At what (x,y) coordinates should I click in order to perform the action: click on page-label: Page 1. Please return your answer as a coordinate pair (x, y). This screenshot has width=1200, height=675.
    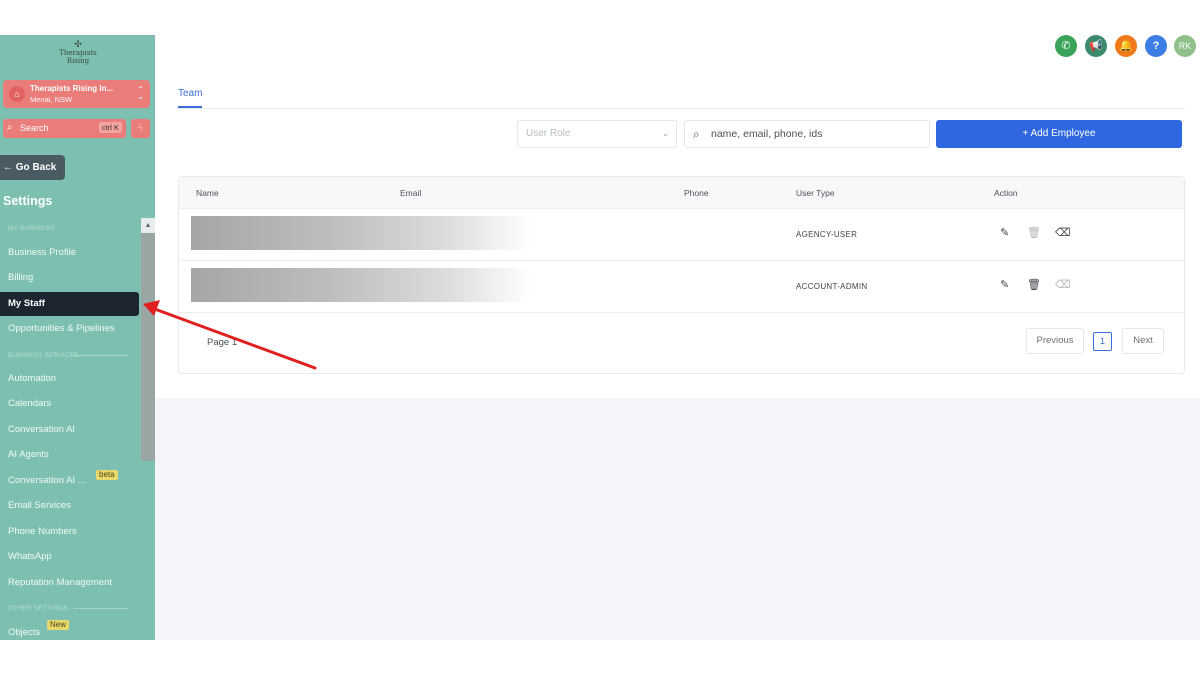
    Looking at the image, I should click on (222, 342).